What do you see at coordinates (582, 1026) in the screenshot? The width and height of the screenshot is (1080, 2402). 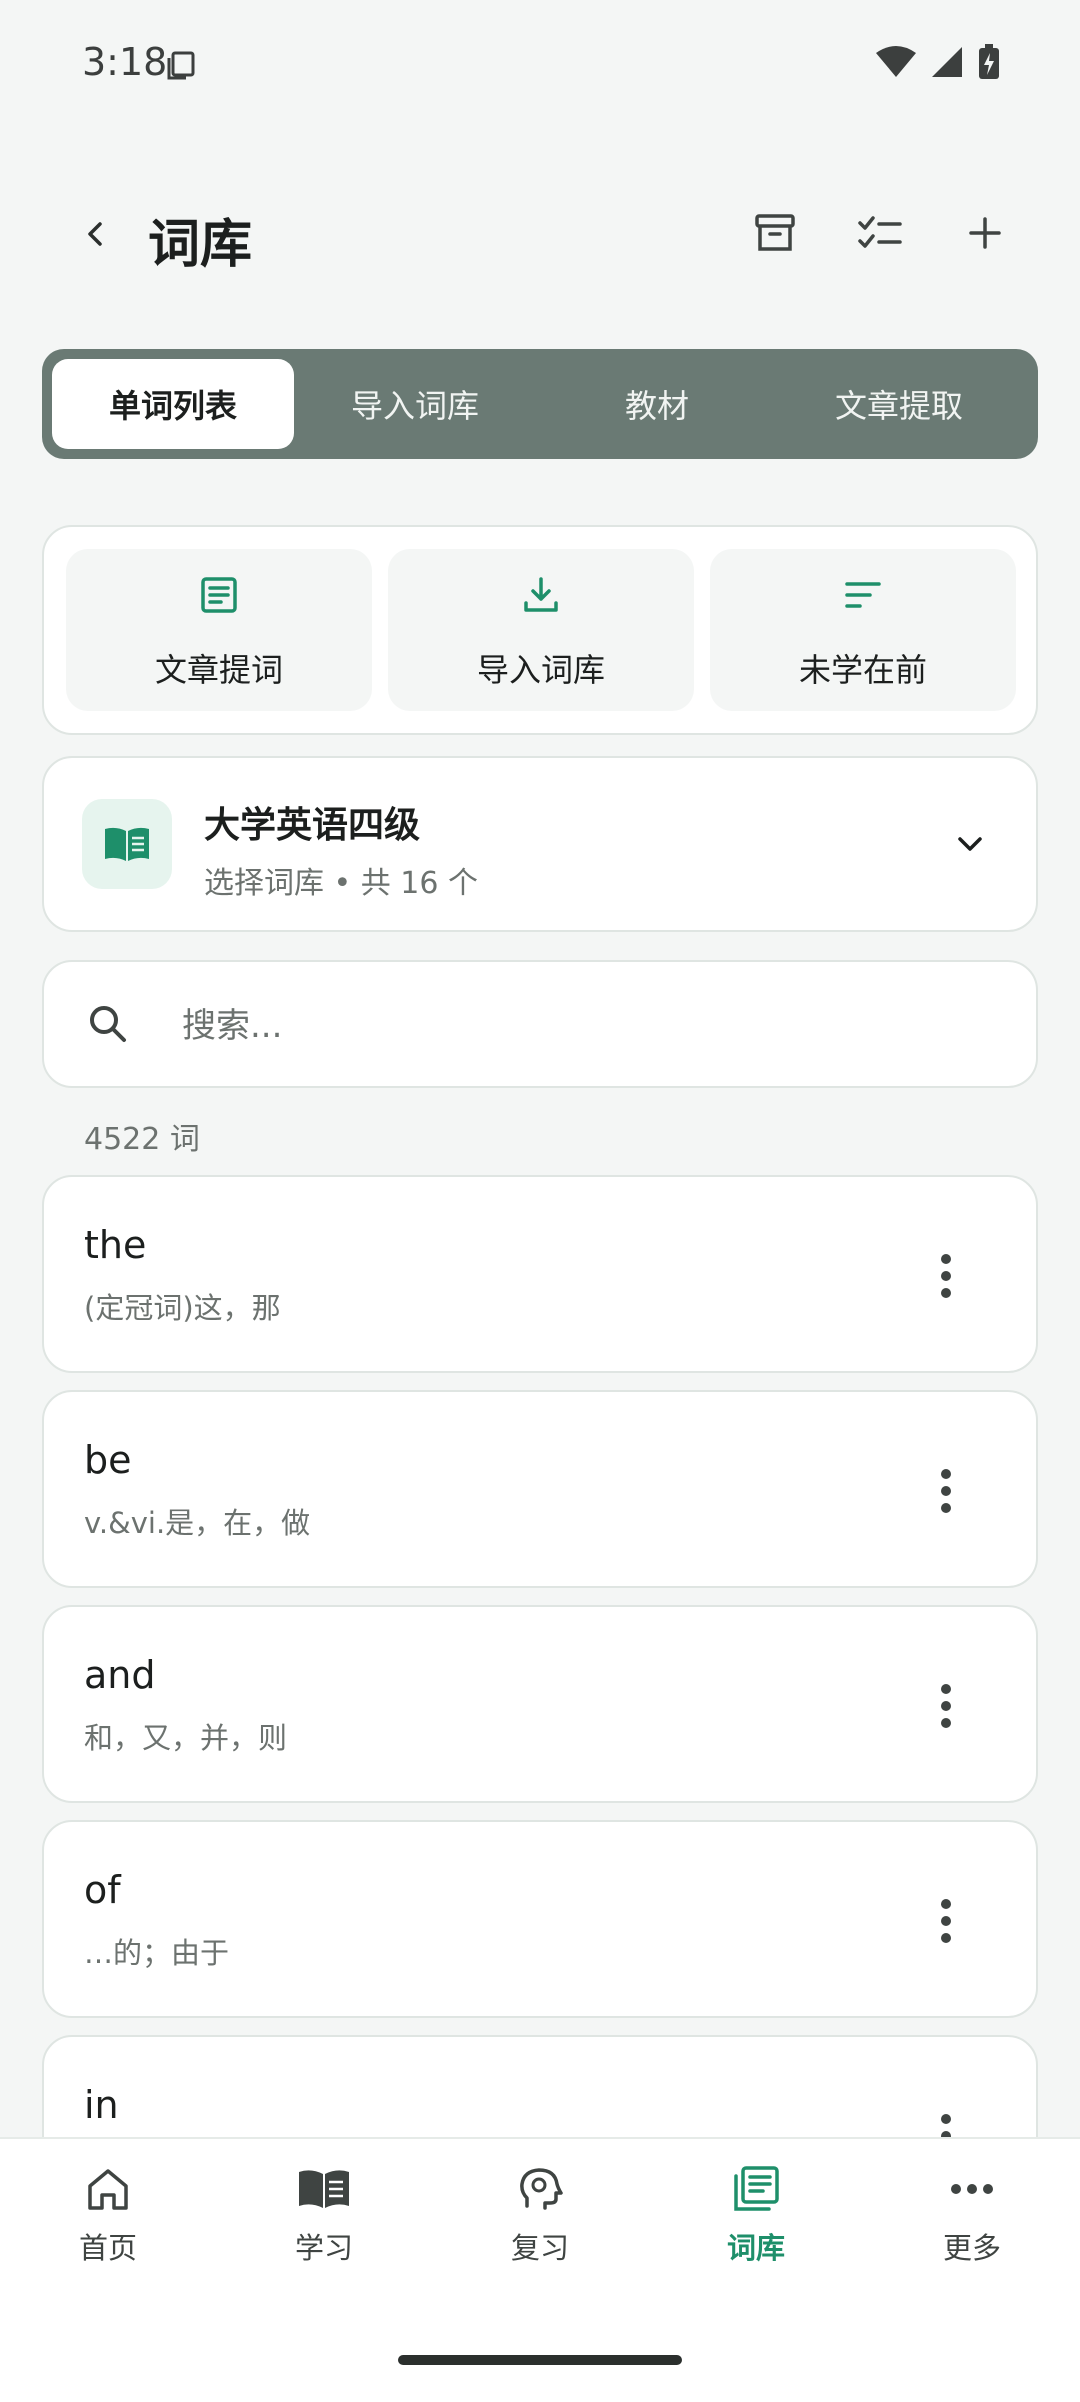 I see `search-input` at bounding box center [582, 1026].